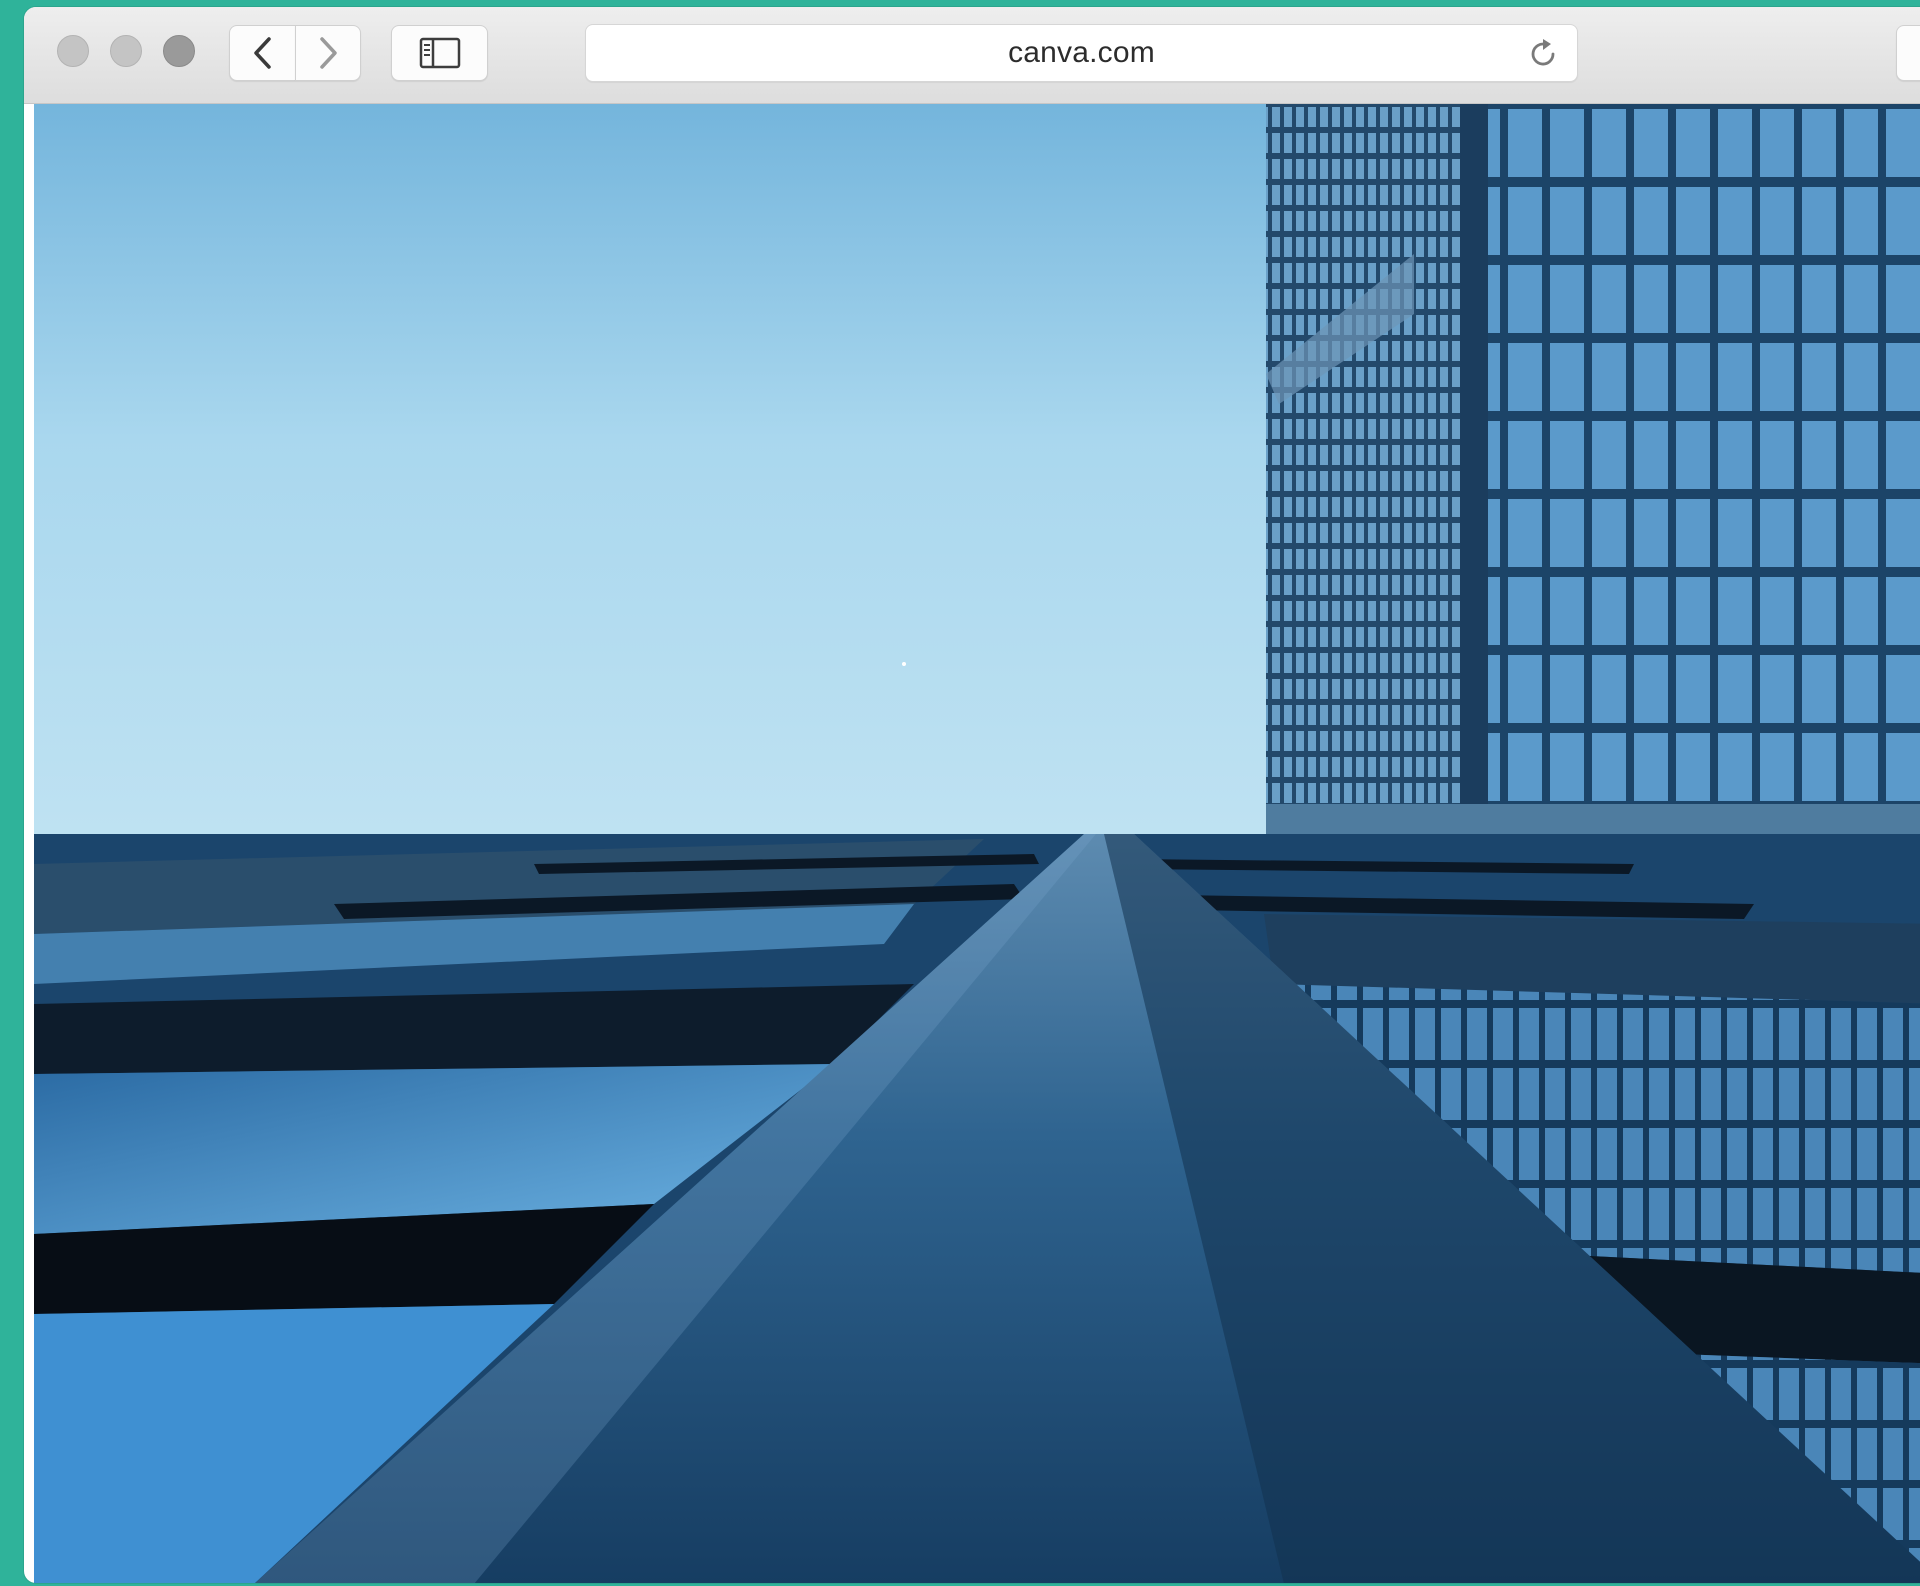 The image size is (1920, 1586). What do you see at coordinates (1543, 54) in the screenshot?
I see `reload-icon` at bounding box center [1543, 54].